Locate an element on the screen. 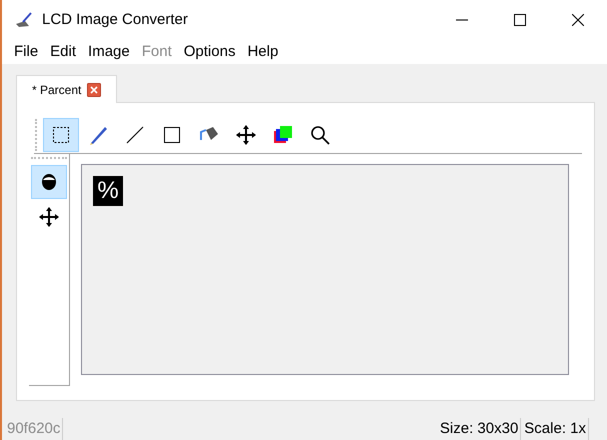 The height and width of the screenshot is (440, 607). menu-item: Edit is located at coordinates (63, 52).